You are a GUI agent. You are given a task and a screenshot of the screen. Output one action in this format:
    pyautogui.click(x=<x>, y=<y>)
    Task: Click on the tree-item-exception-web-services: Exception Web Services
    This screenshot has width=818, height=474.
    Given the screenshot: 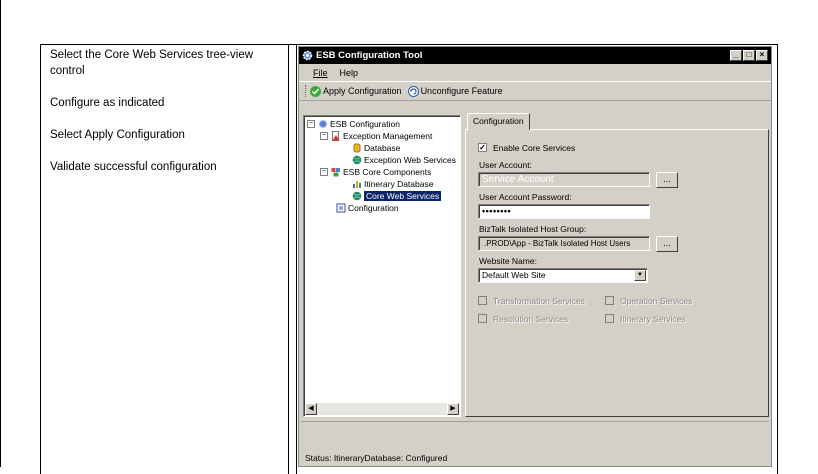 What is the action you would take?
    pyautogui.click(x=404, y=160)
    